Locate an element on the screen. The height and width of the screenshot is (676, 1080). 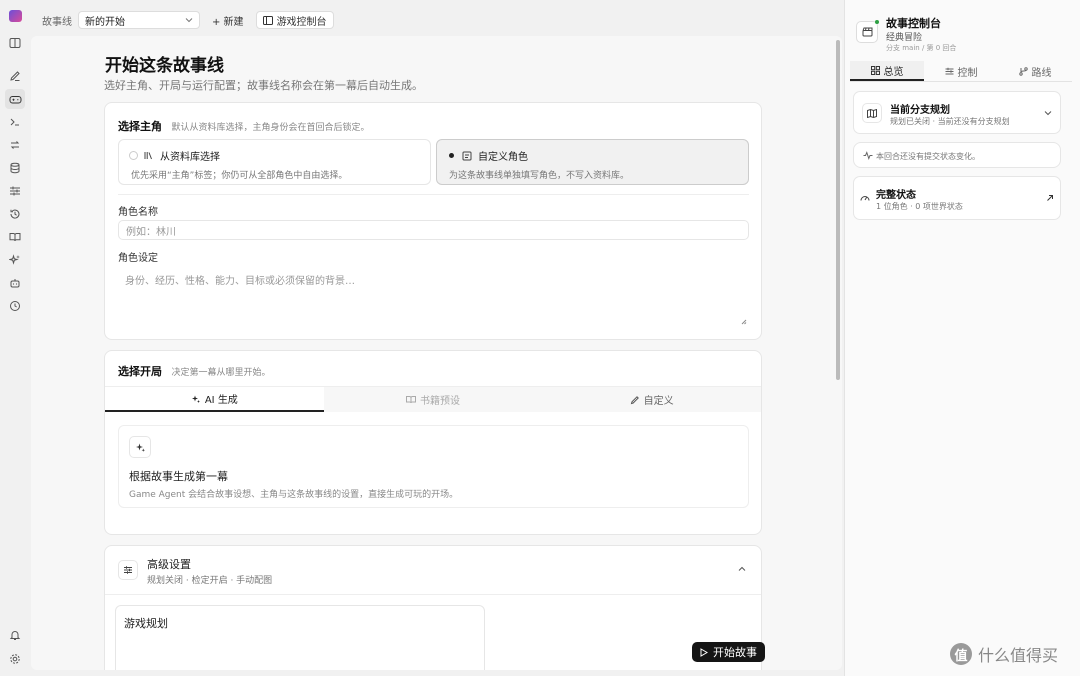
tab-custom: 自定义 is located at coordinates (652, 399).